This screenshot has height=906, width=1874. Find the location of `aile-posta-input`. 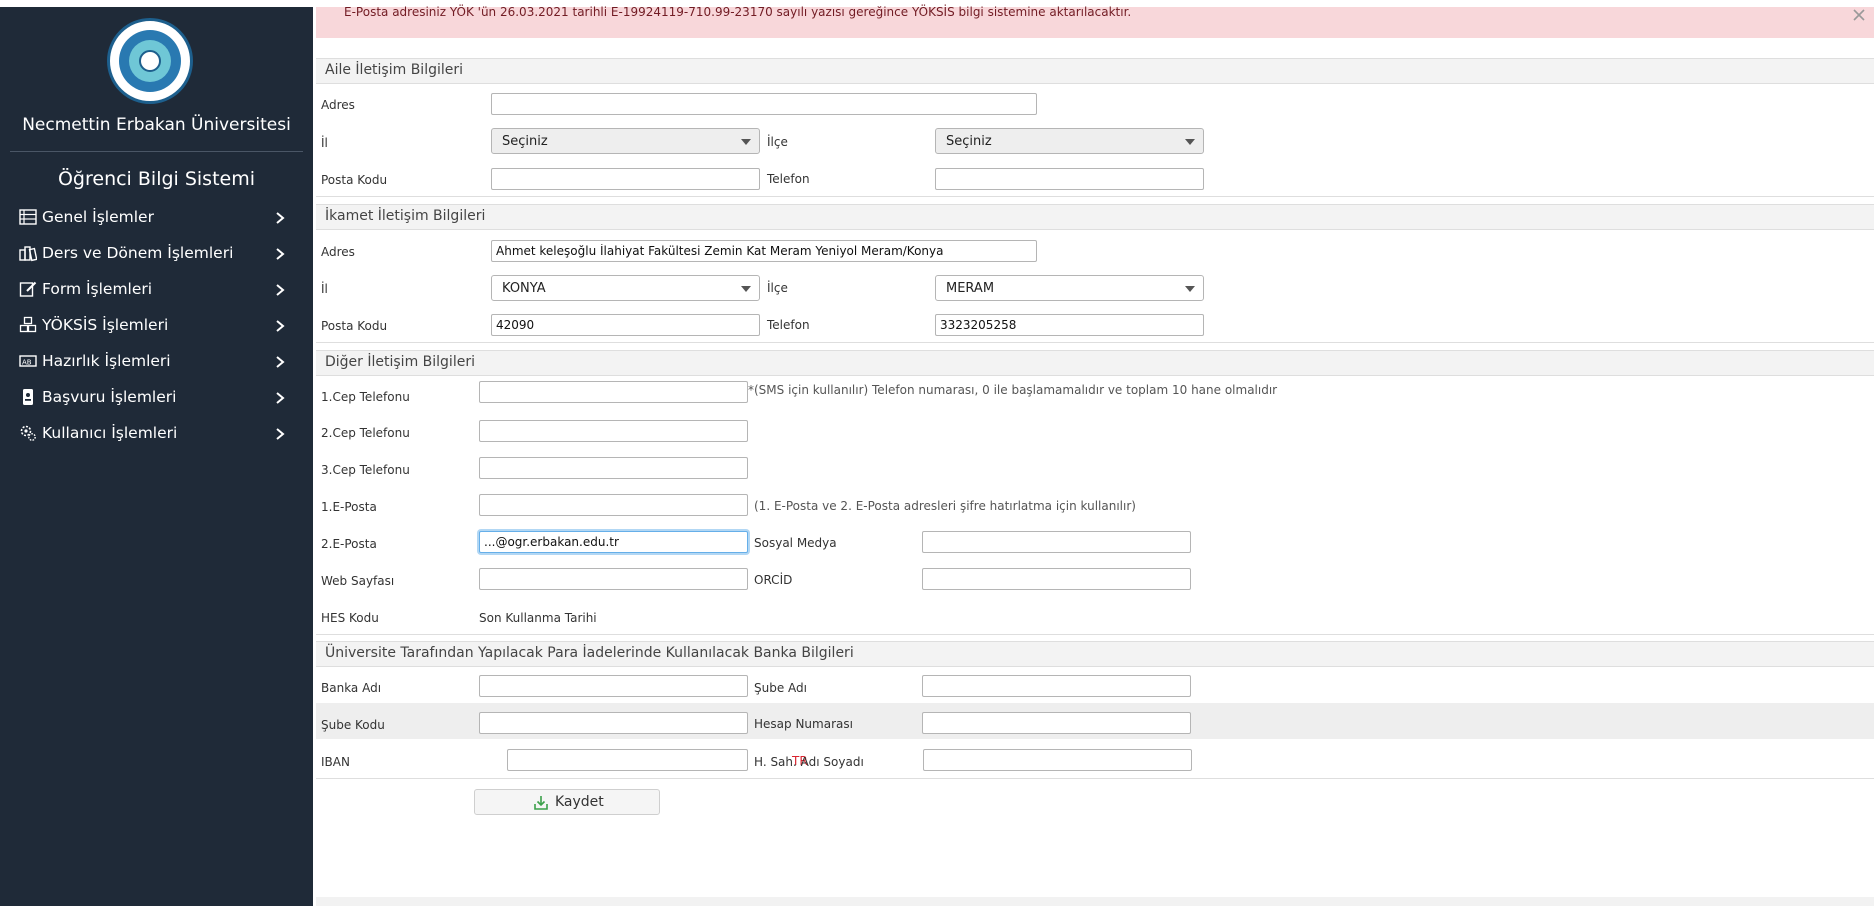

aile-posta-input is located at coordinates (625, 179).